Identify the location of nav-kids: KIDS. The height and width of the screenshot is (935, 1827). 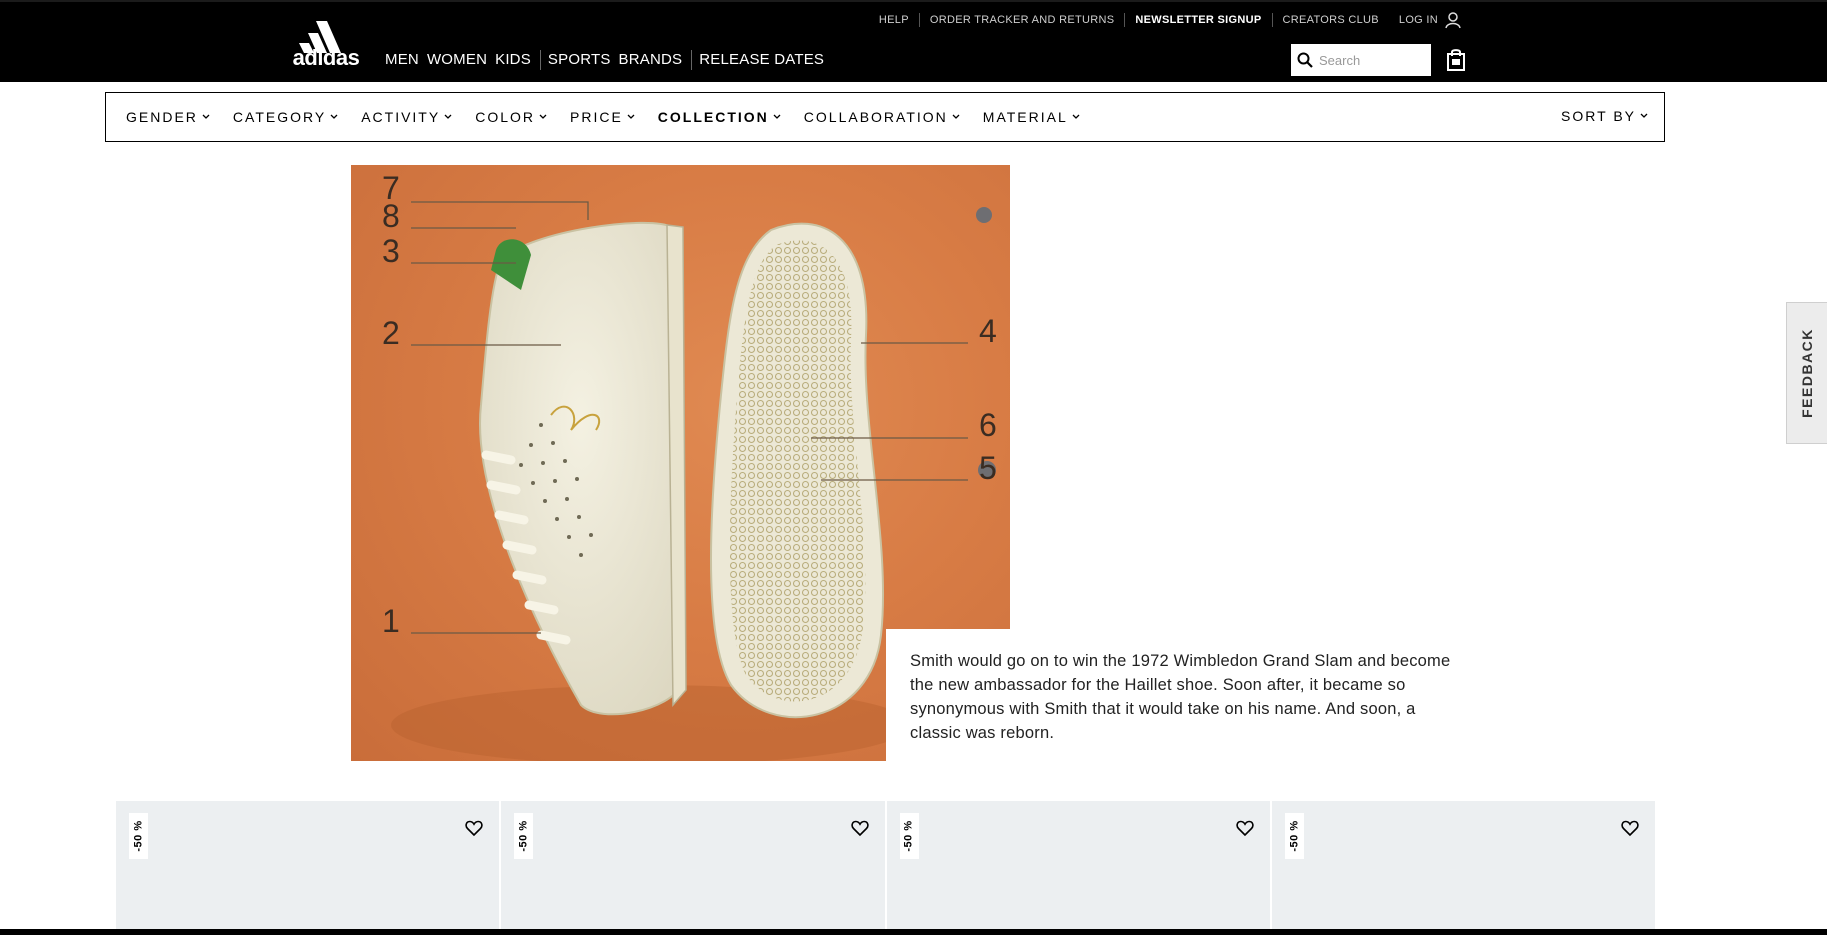
(513, 60).